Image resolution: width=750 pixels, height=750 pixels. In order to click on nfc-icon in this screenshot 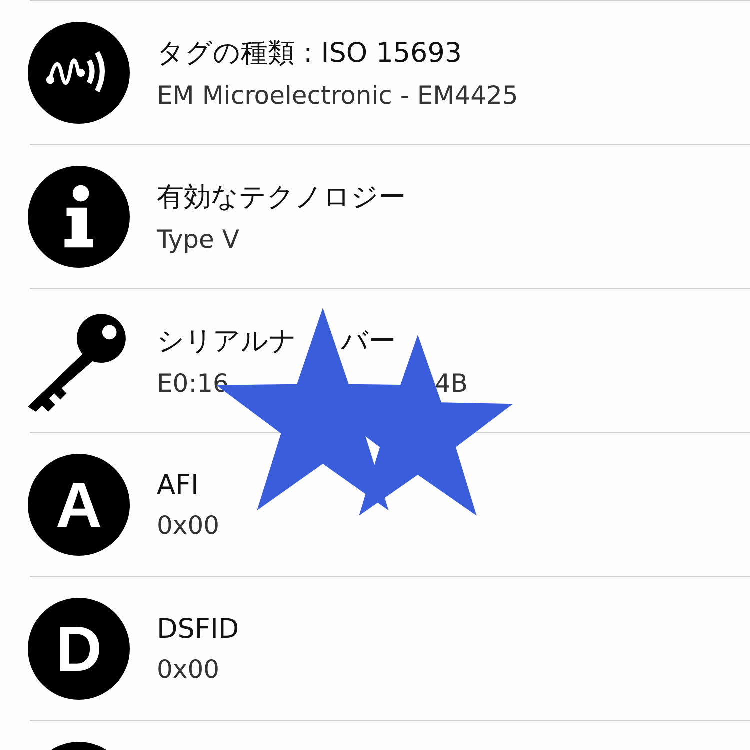, I will do `click(79, 73)`.